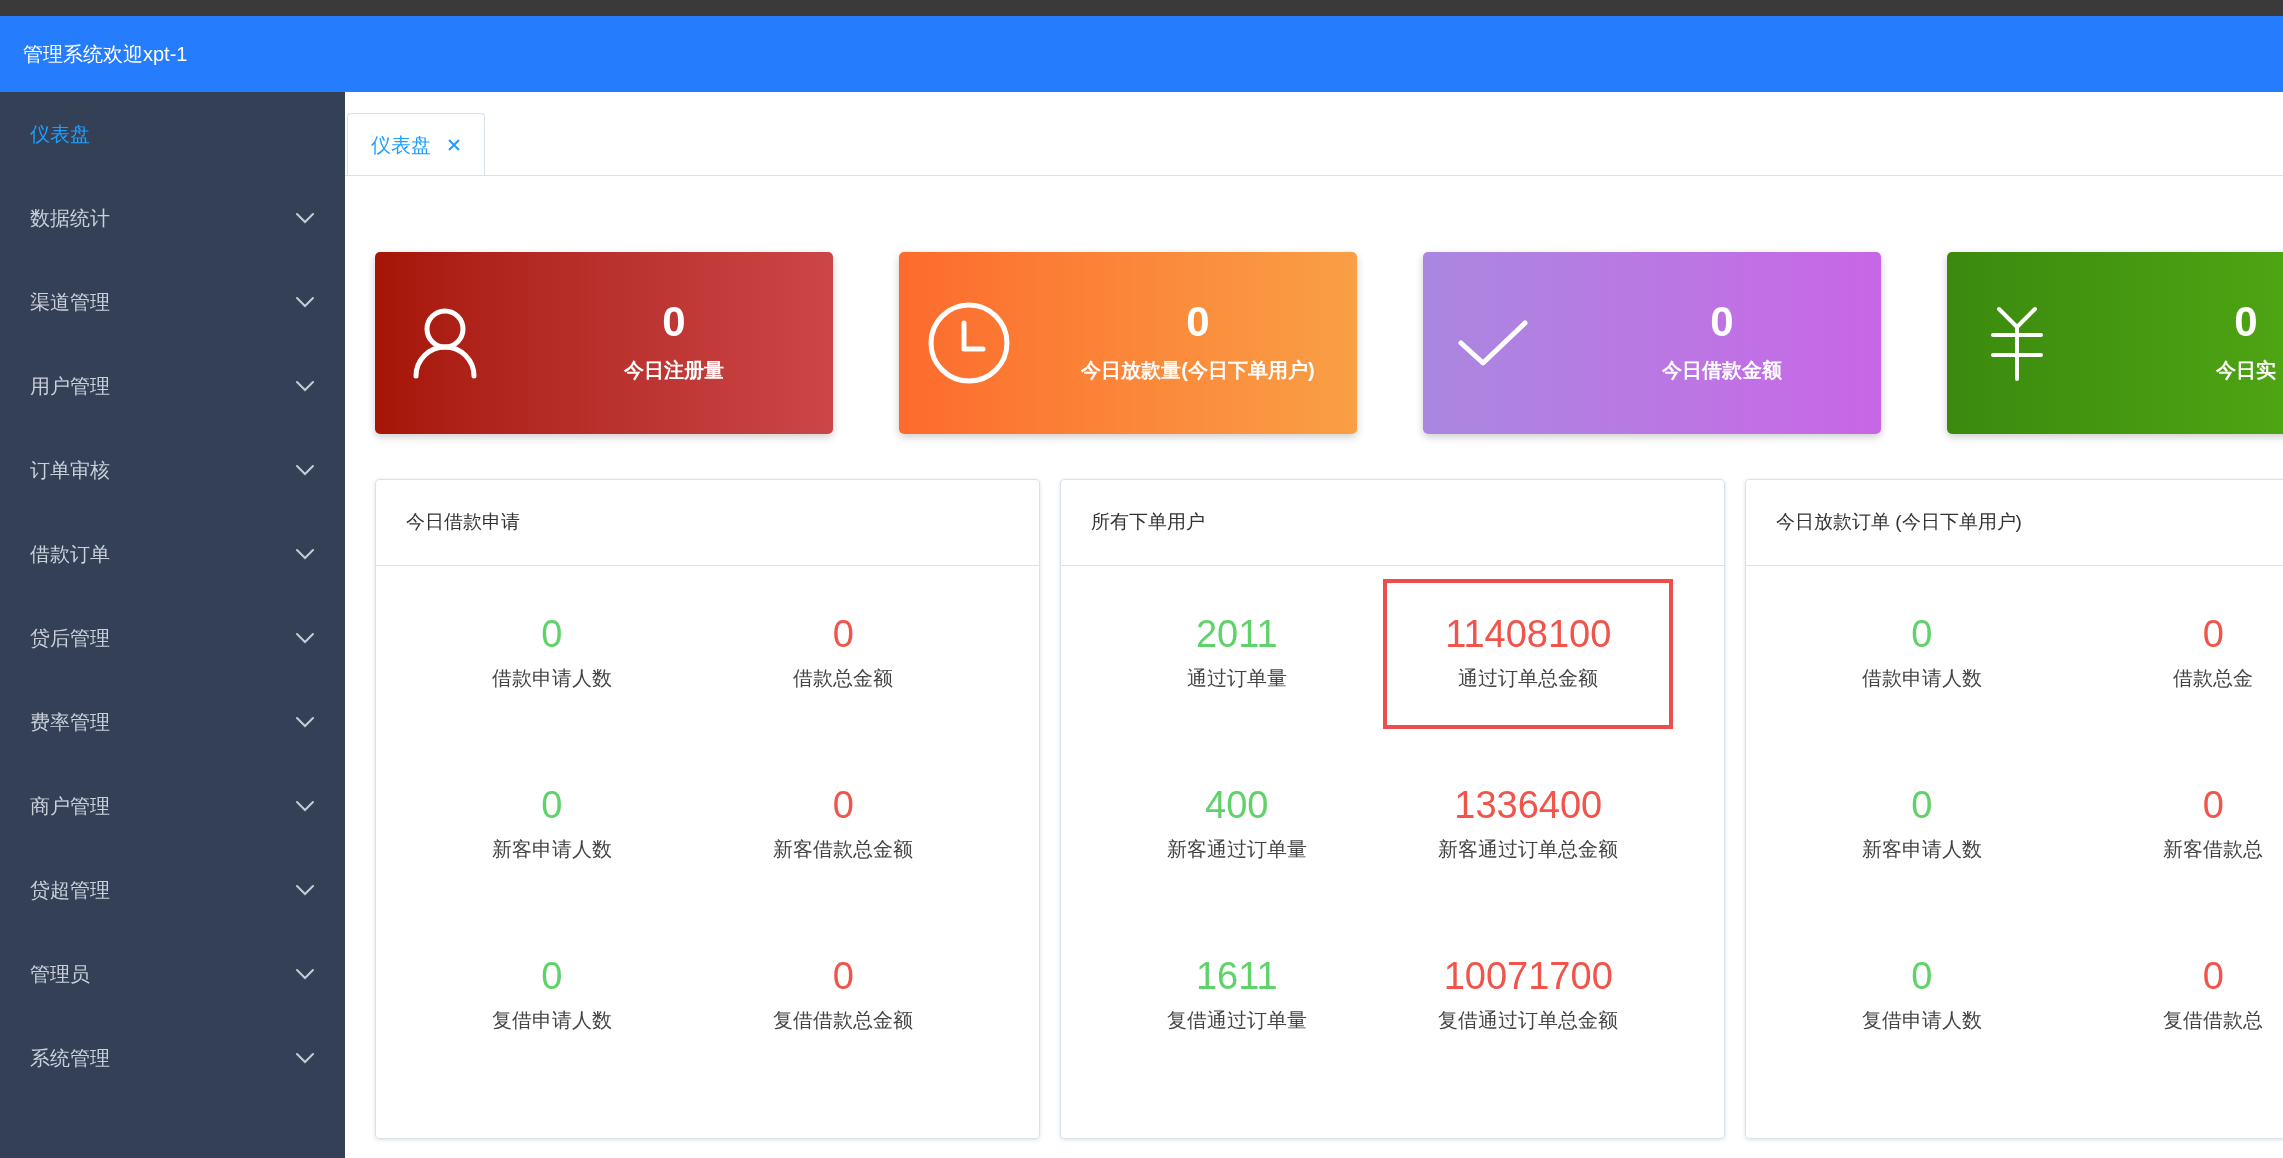 This screenshot has width=2283, height=1158. Describe the element at coordinates (1528, 678) in the screenshot. I see `stat-caption: 通过订单总金额` at that location.